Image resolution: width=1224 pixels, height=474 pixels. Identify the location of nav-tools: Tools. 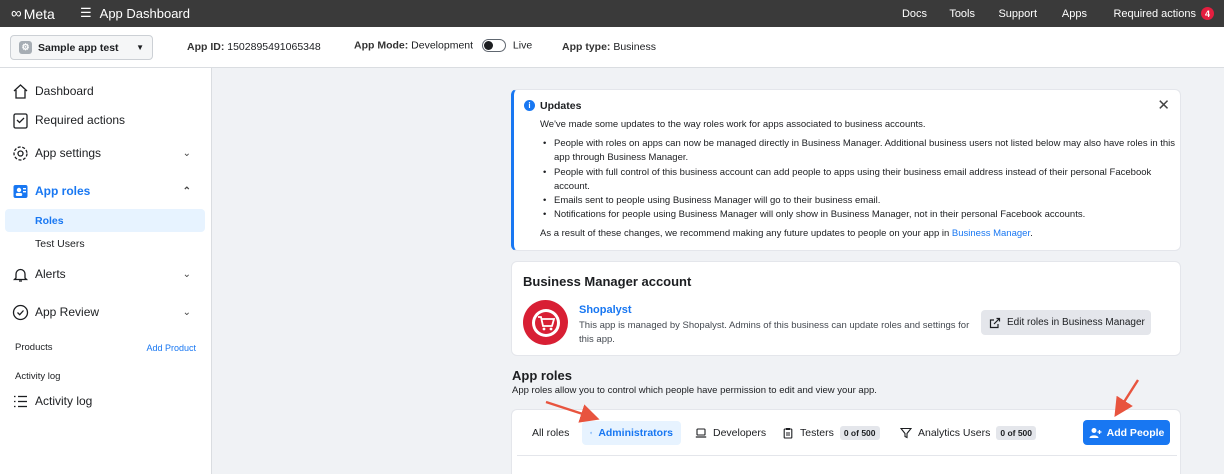
(962, 14).